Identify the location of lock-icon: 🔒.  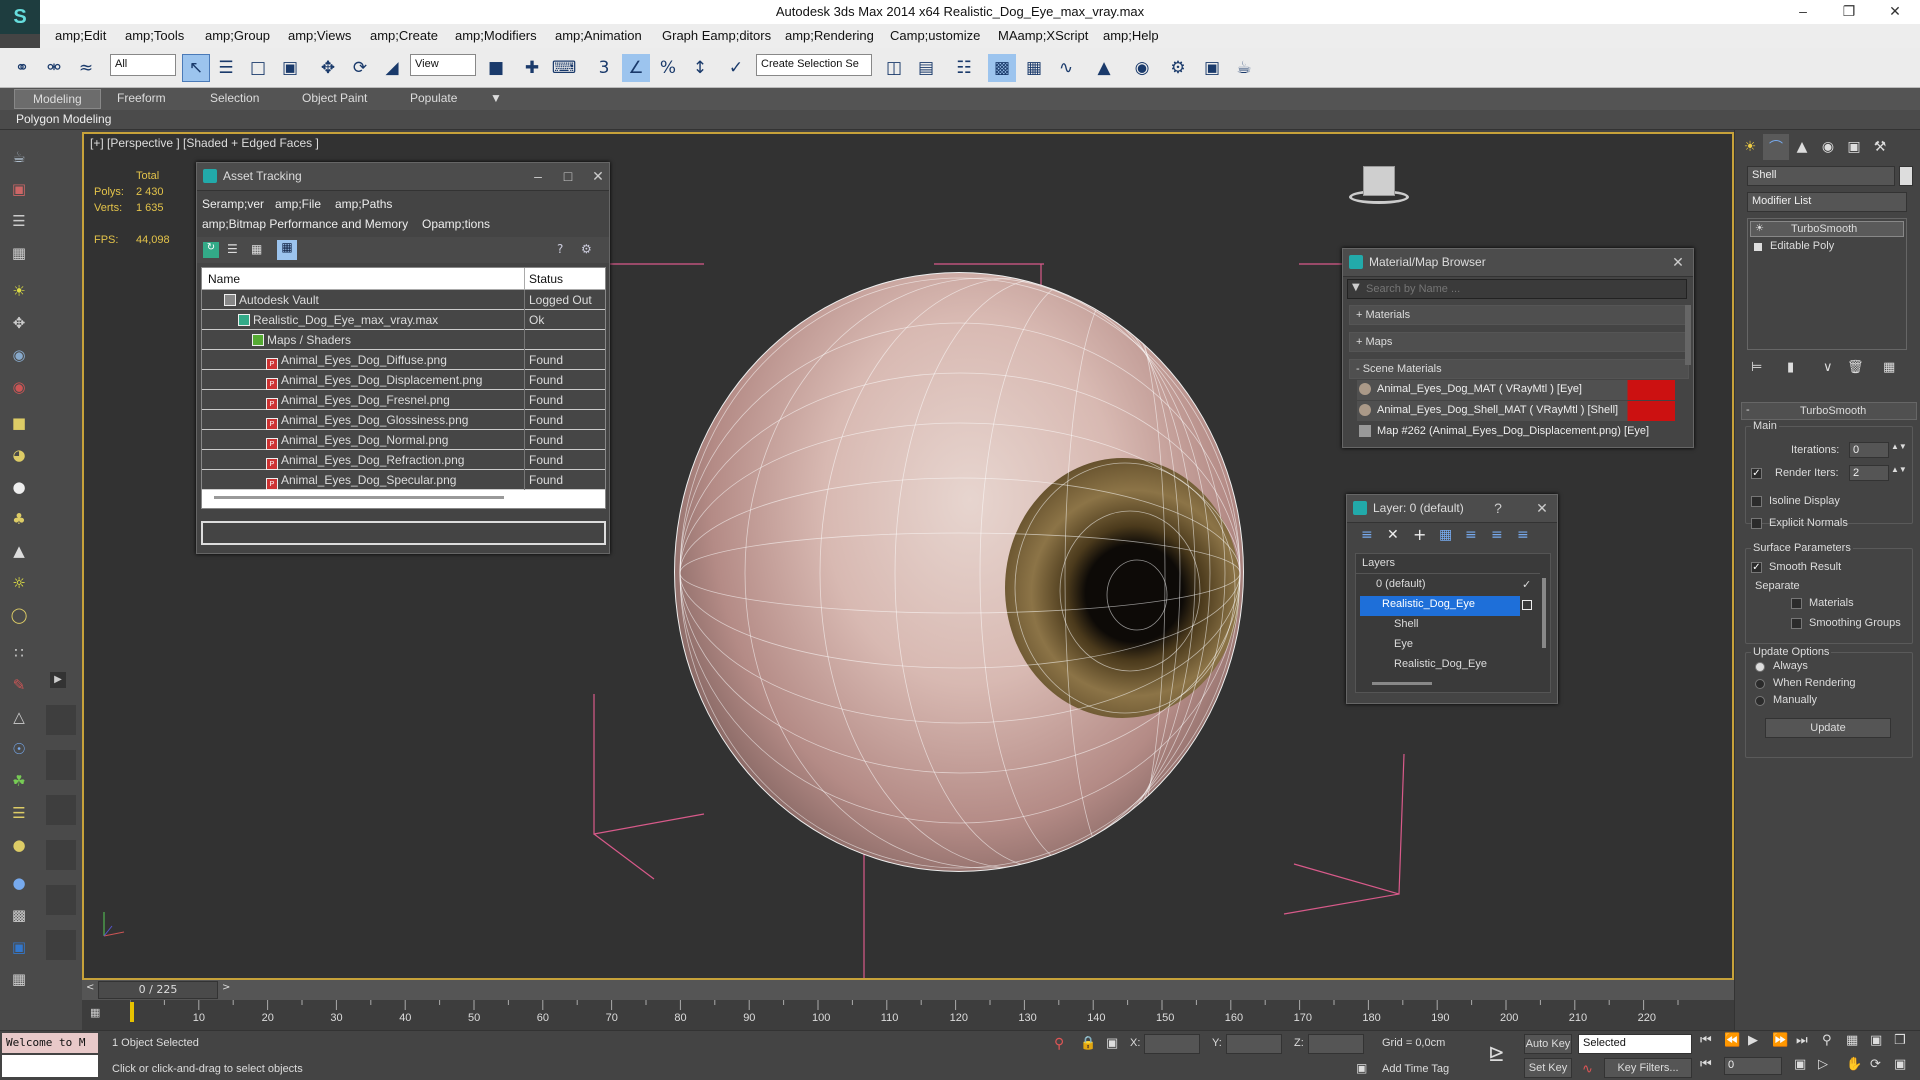
(1088, 1043).